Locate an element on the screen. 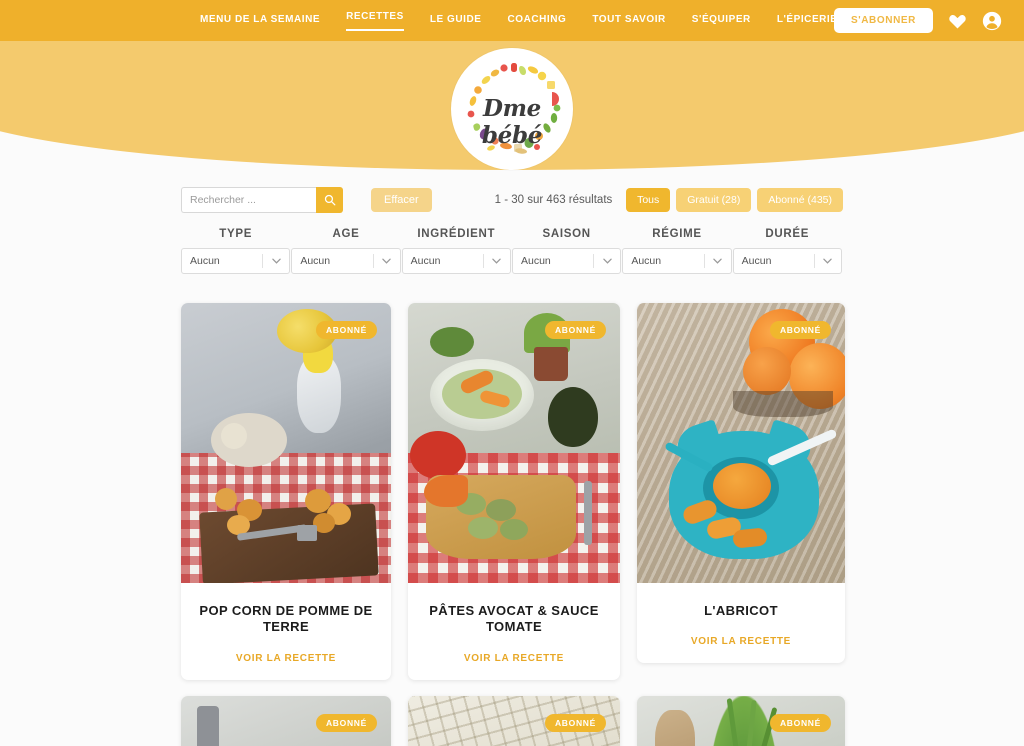  filter-regime: RÉGIME Aucun is located at coordinates (677, 251).